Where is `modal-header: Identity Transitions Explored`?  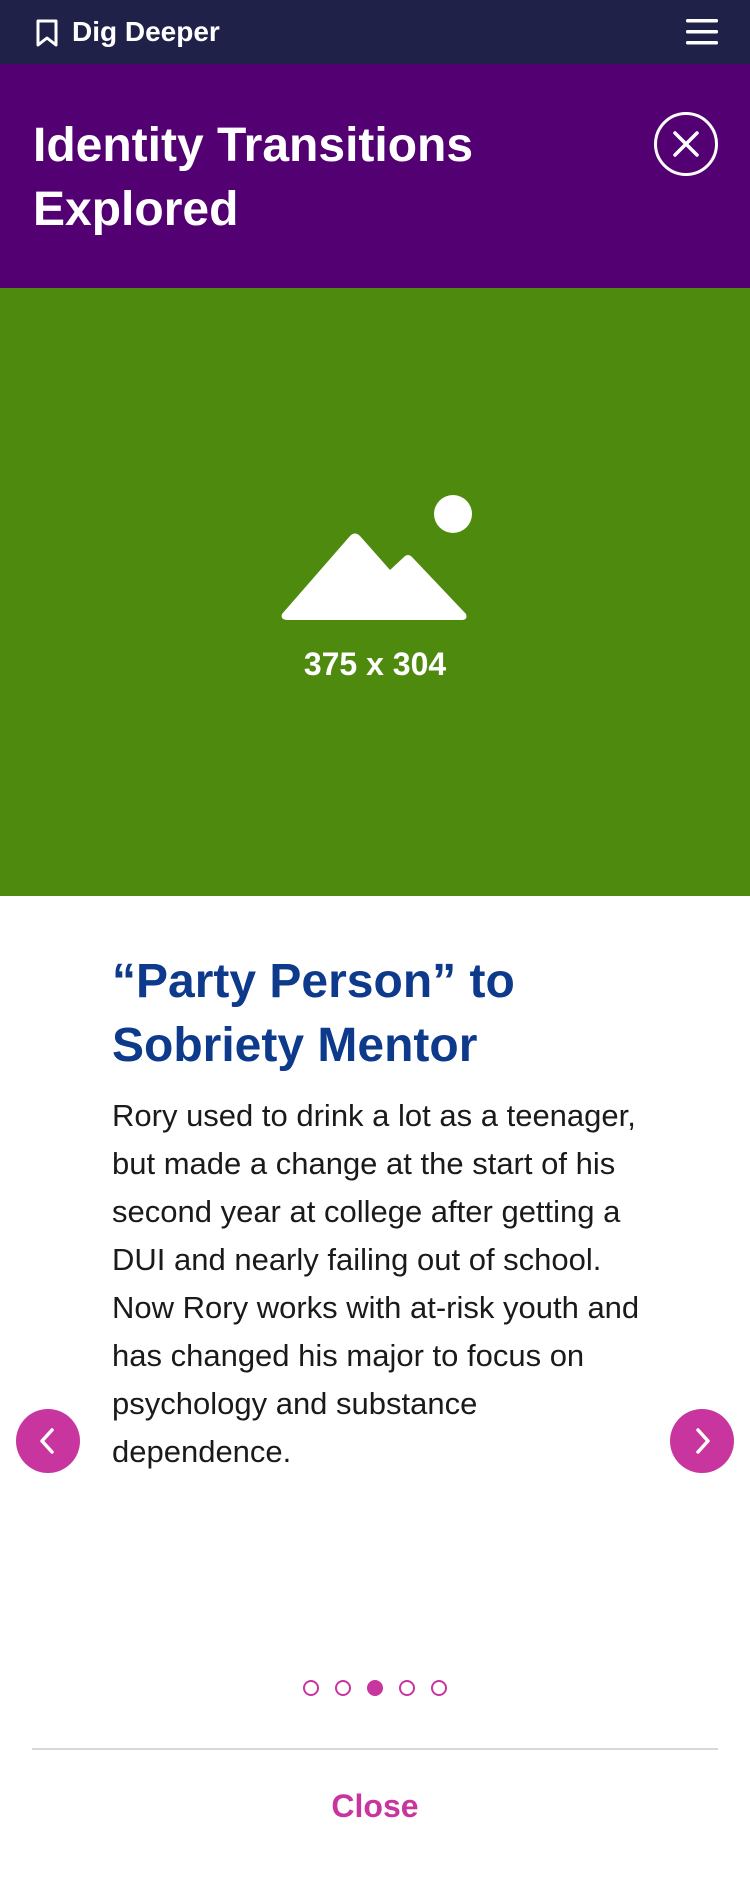 modal-header: Identity Transitions Explored is located at coordinates (375, 176).